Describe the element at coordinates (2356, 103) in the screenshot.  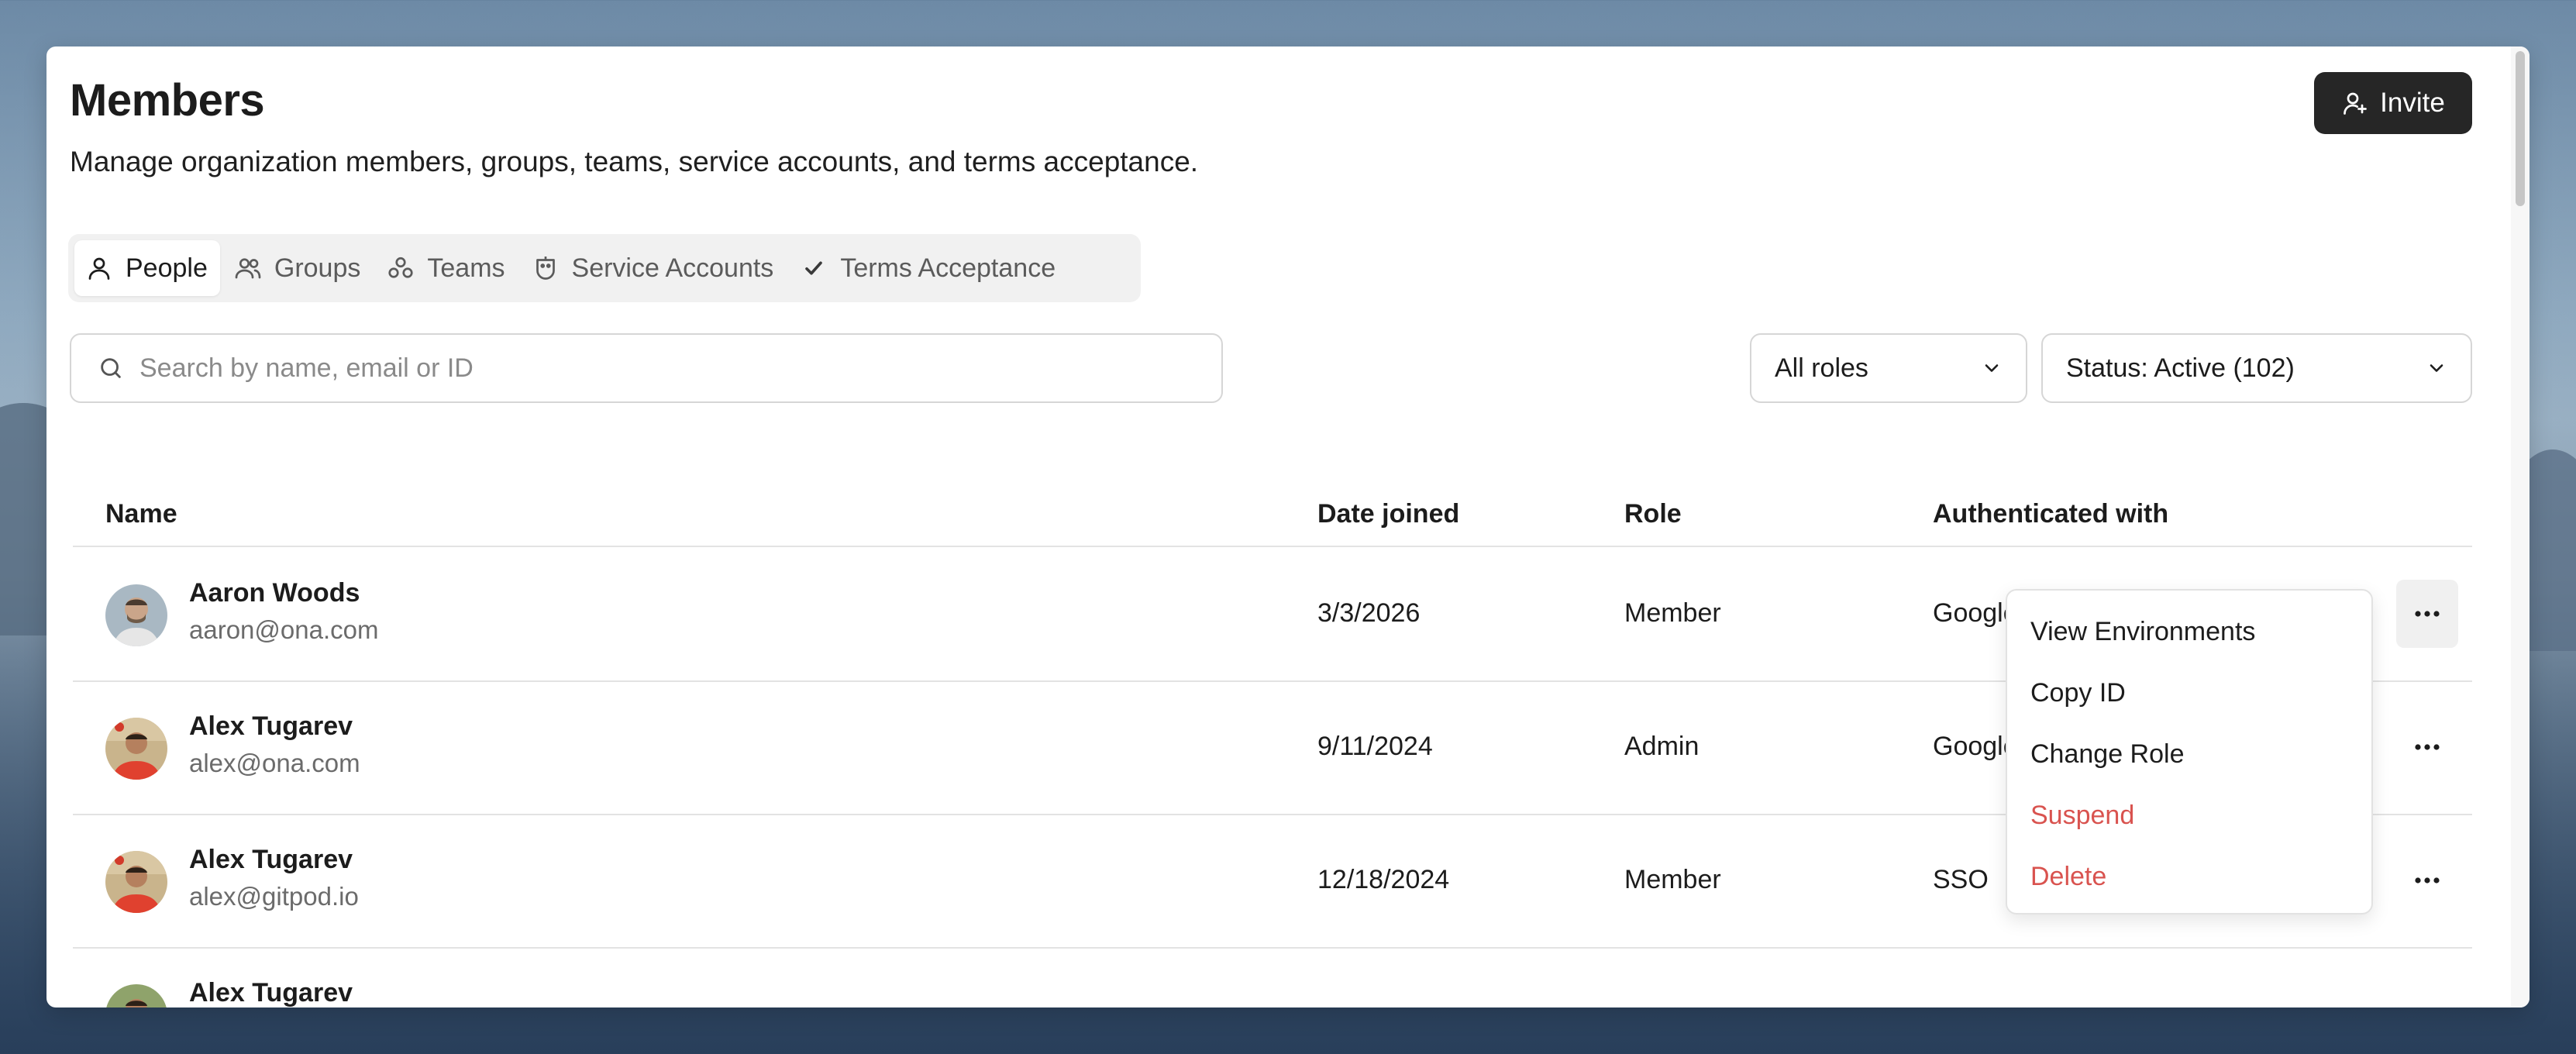
I see `user-plus-icon` at that location.